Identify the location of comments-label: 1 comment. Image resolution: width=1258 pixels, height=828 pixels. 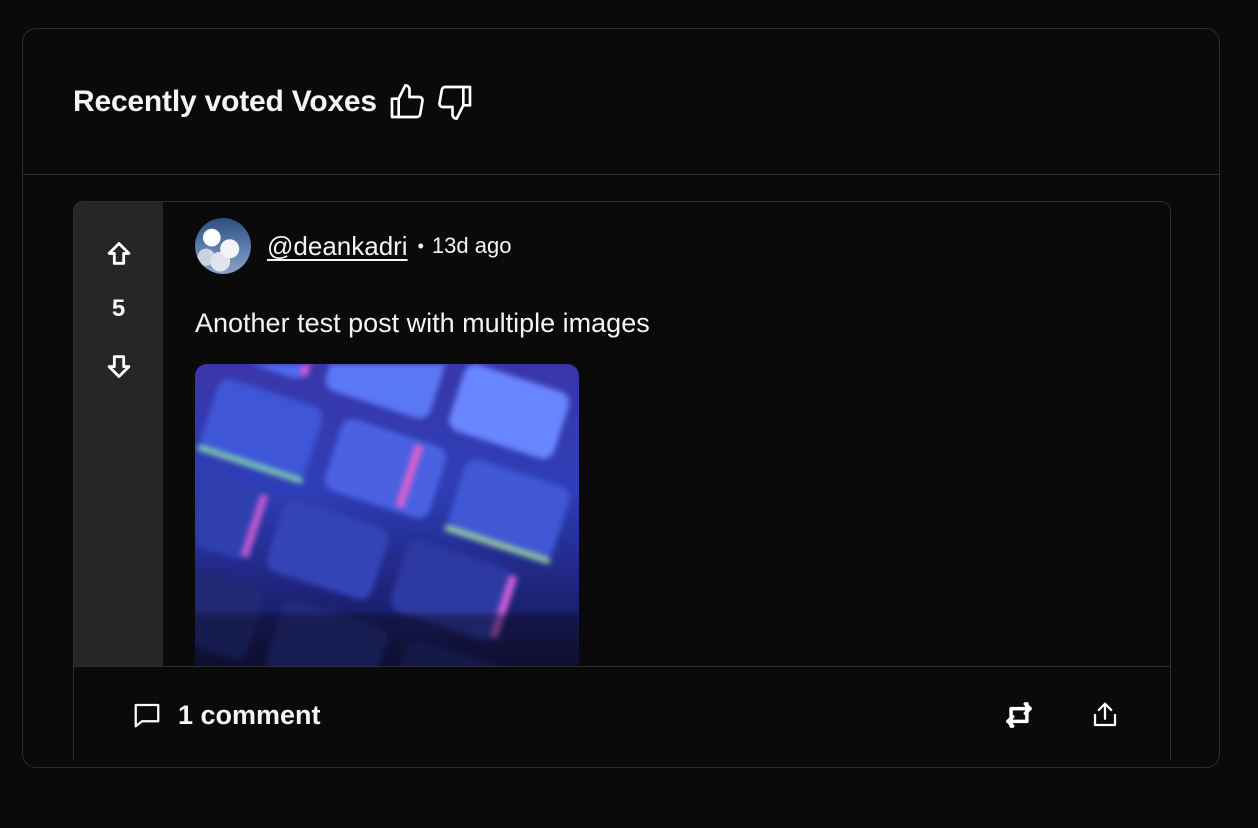
(249, 714).